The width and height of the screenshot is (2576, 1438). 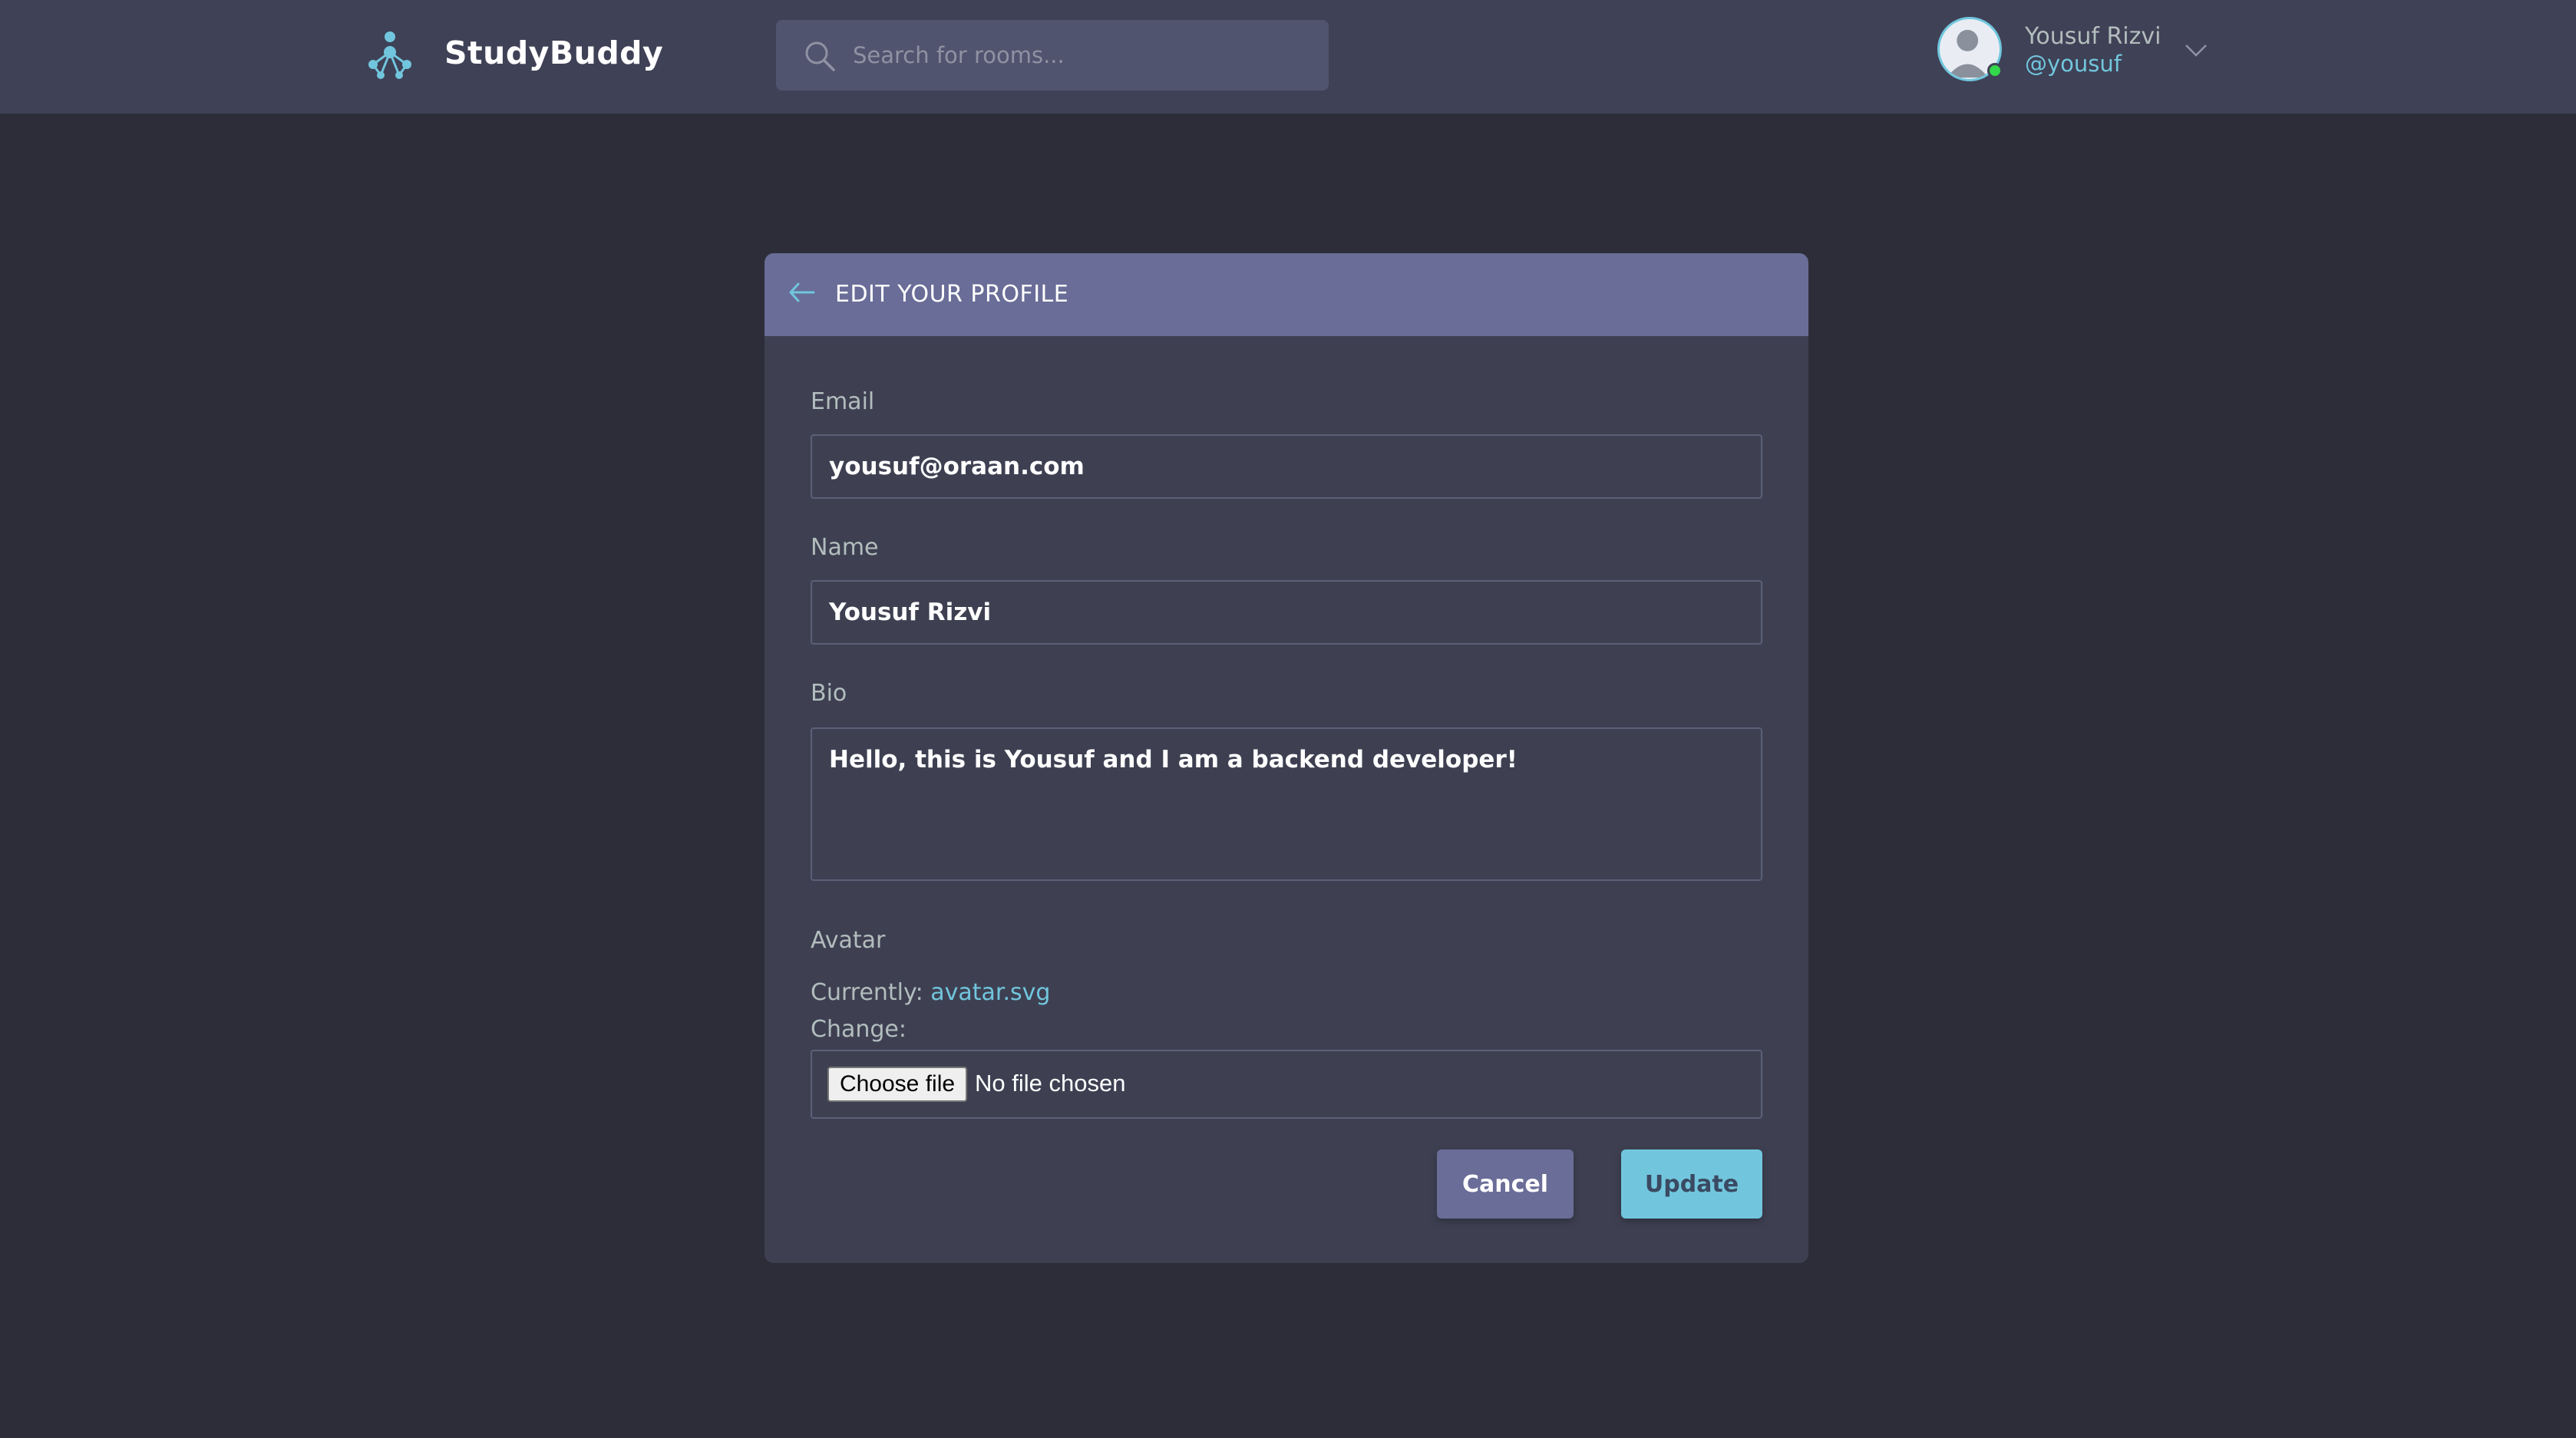 What do you see at coordinates (990, 992) in the screenshot?
I see `current-avatar-link: avatar.svg` at bounding box center [990, 992].